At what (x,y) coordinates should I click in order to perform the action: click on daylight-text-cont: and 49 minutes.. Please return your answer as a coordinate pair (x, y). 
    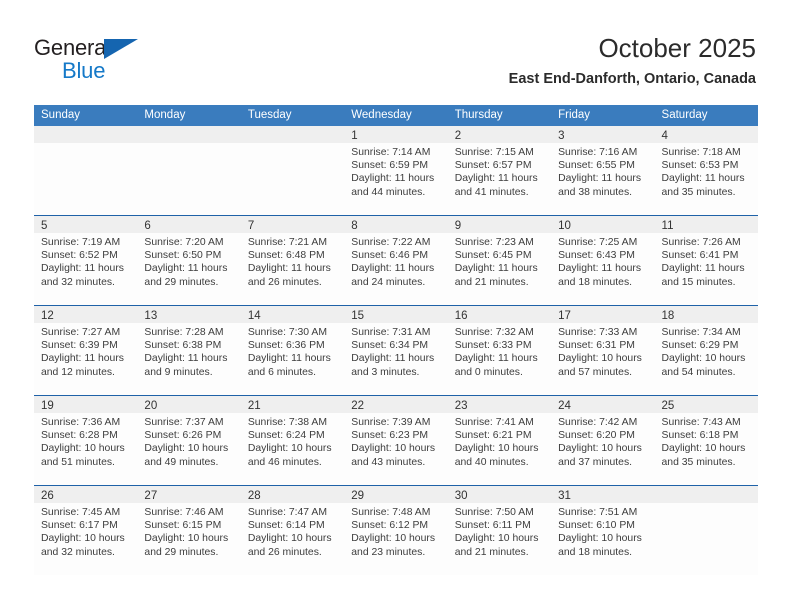
    Looking at the image, I should click on (181, 462).